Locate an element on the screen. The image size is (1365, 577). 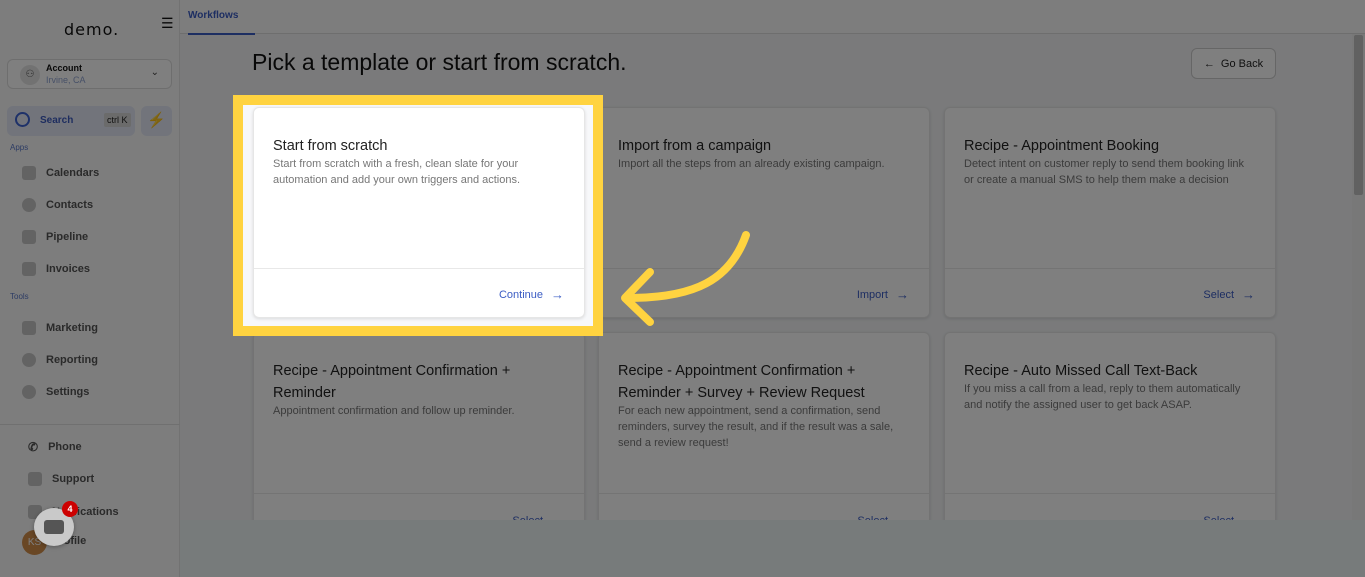
arrow-right-icon: → is located at coordinates (557, 294).